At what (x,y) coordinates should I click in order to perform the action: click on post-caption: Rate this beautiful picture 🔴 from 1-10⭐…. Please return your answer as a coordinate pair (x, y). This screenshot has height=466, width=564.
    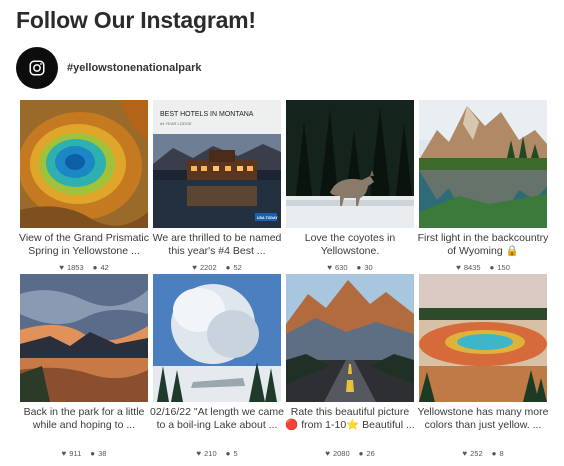
    Looking at the image, I should click on (350, 418).